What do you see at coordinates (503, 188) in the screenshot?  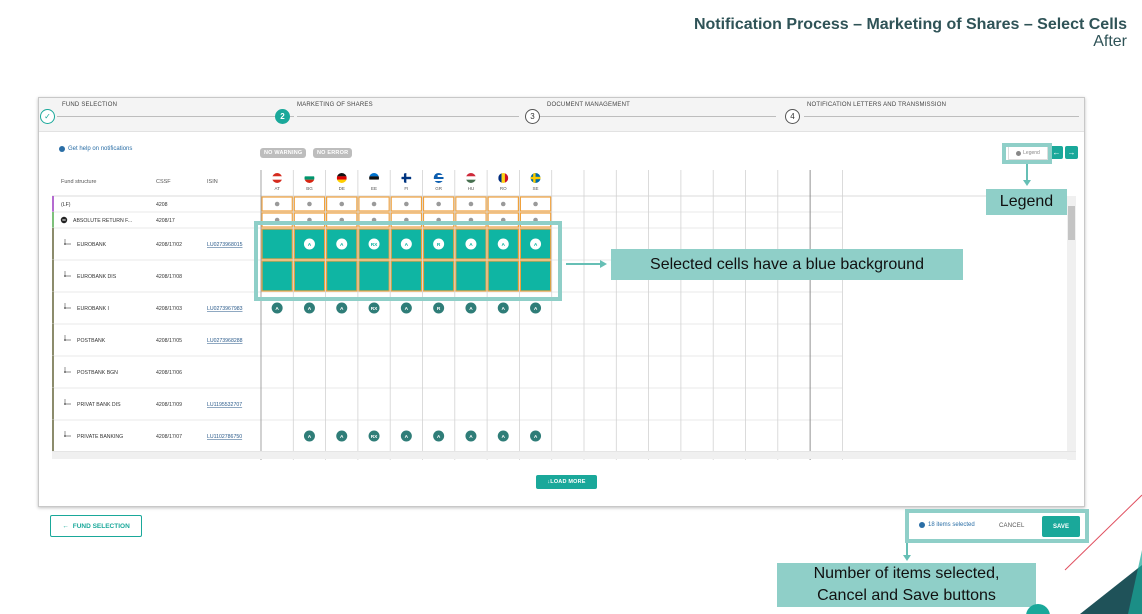 I see `country-code: RO` at bounding box center [503, 188].